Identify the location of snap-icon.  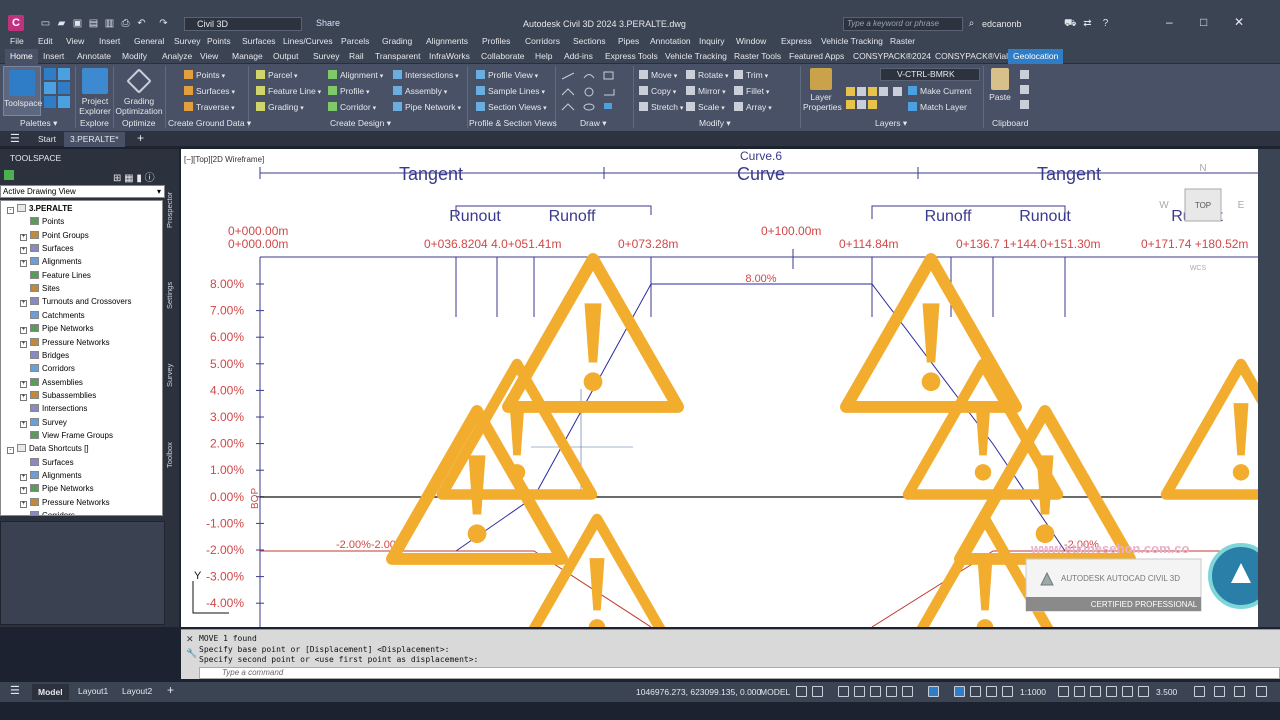
(817, 691).